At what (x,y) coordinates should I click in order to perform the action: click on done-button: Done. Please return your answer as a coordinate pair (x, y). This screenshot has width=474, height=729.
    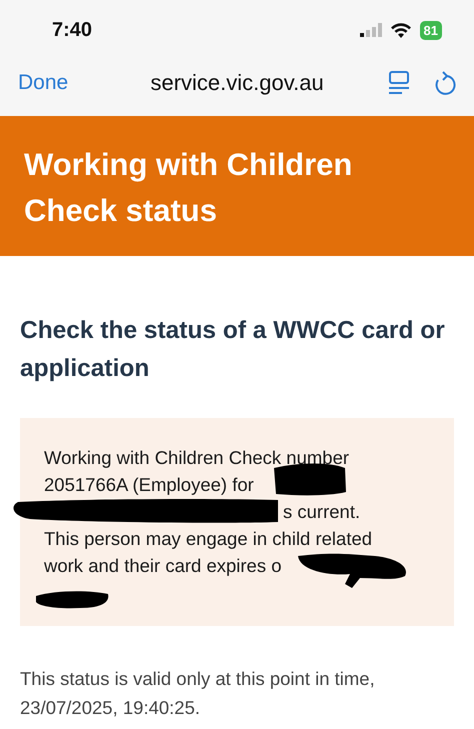
    Looking at the image, I should click on (43, 83).